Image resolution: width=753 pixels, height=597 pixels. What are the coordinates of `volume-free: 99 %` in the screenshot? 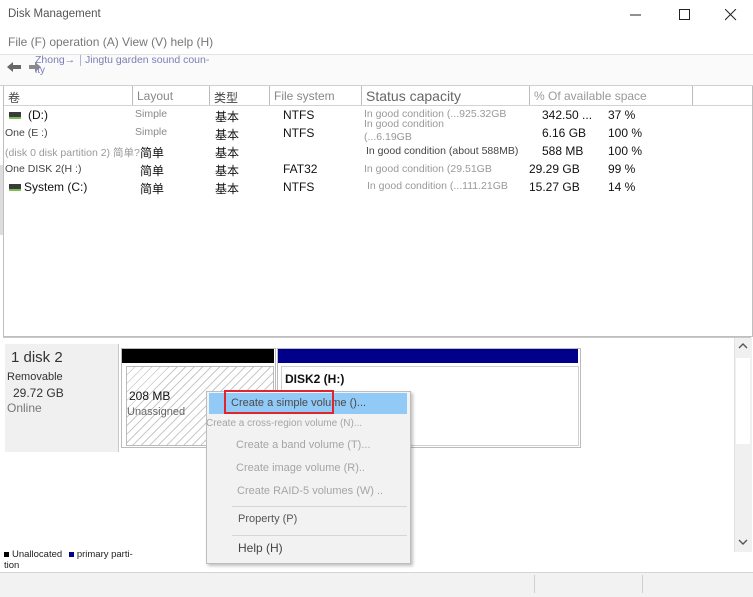 It's located at (622, 169).